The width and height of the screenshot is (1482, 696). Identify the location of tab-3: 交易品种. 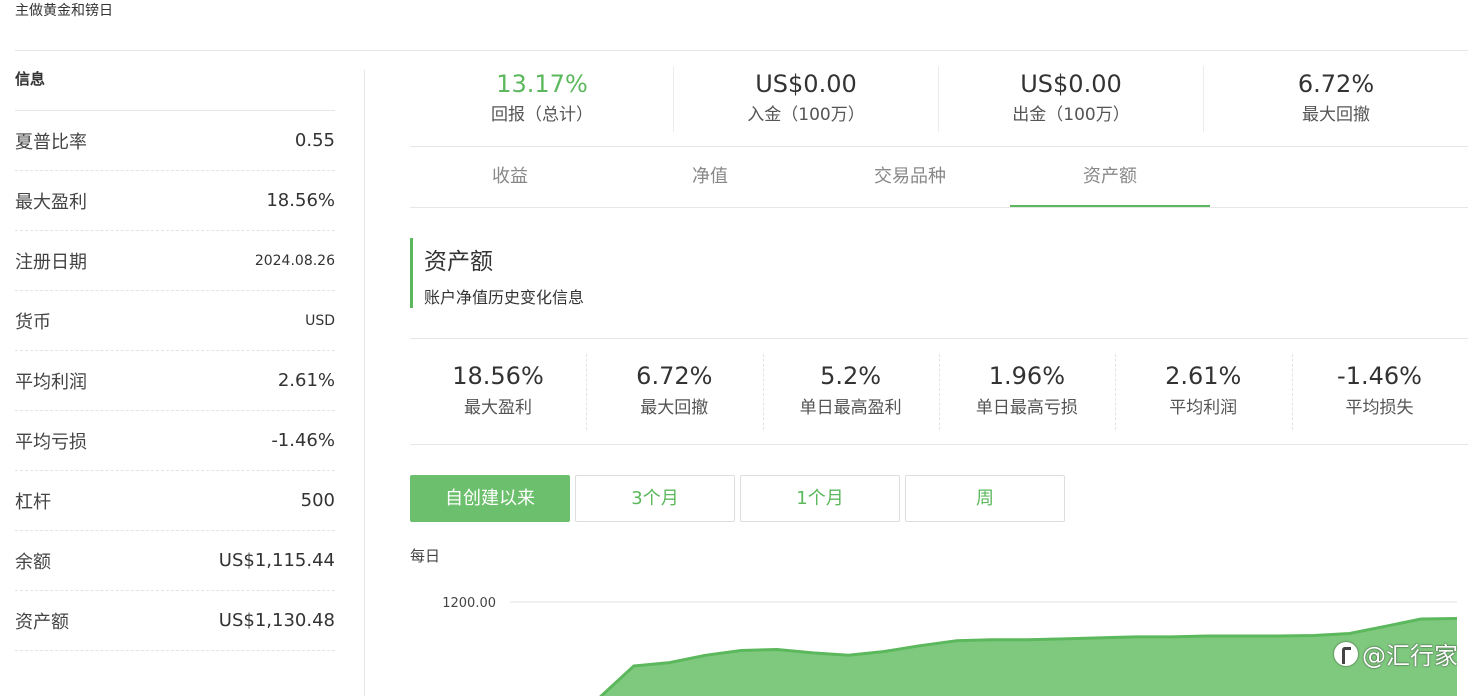
(910, 177).